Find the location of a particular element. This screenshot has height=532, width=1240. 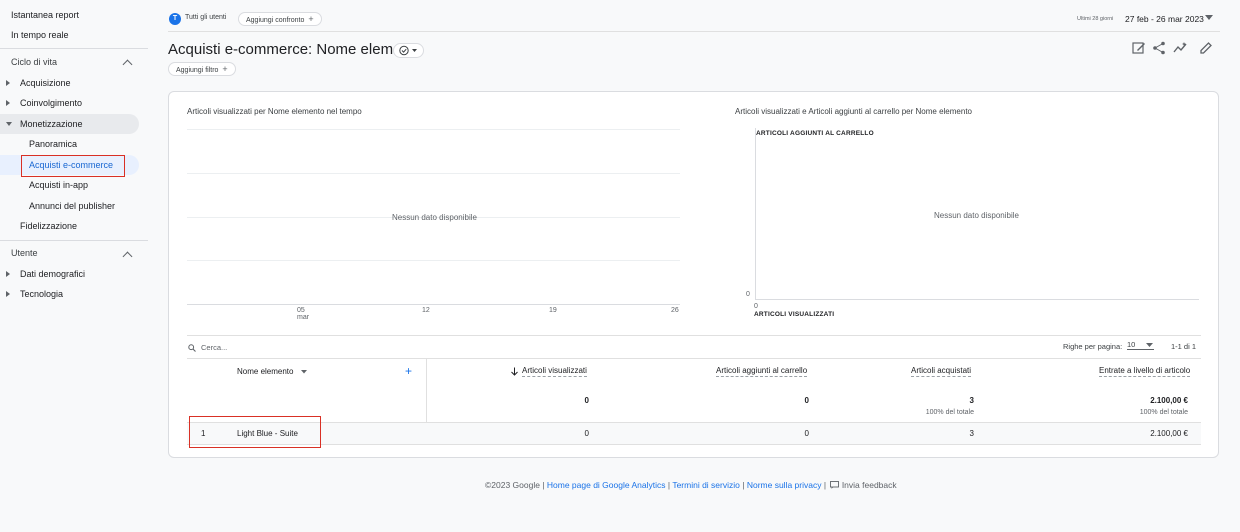

analytics-home-link: Home page di Google Analytics is located at coordinates (606, 485).